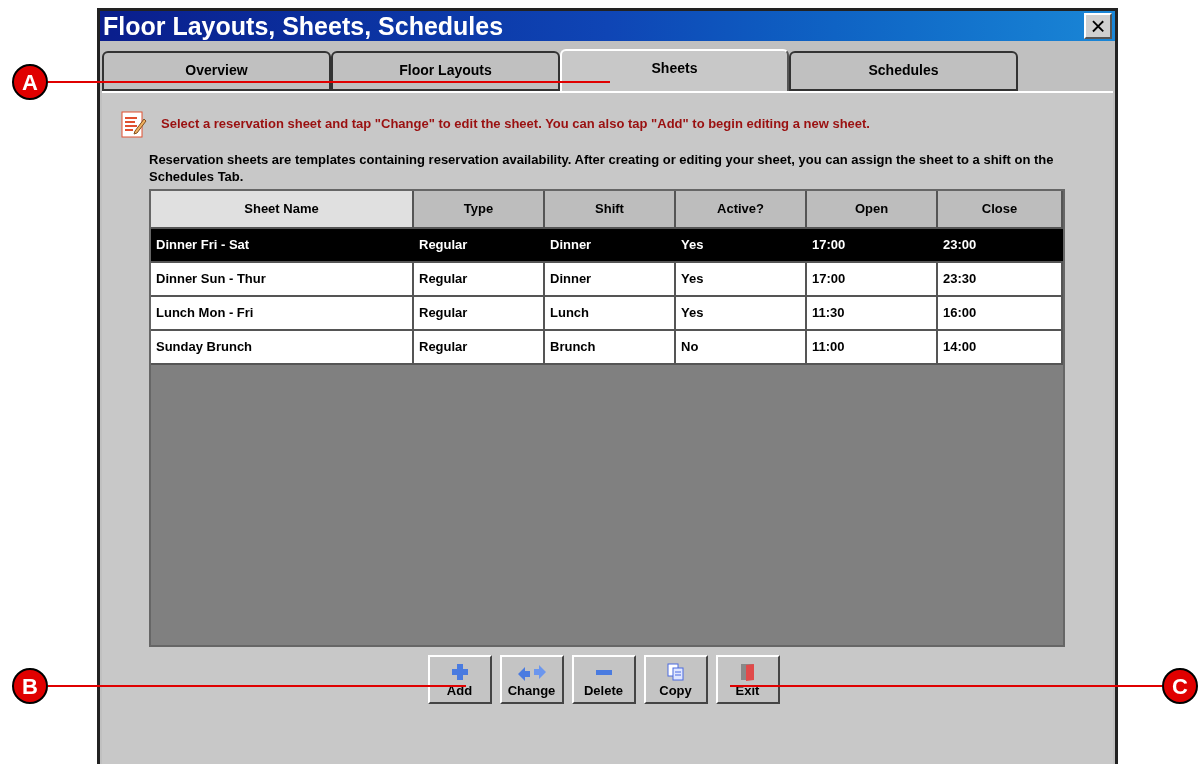 Image resolution: width=1198 pixels, height=764 pixels. What do you see at coordinates (610, 210) in the screenshot?
I see `column-header: Shift` at bounding box center [610, 210].